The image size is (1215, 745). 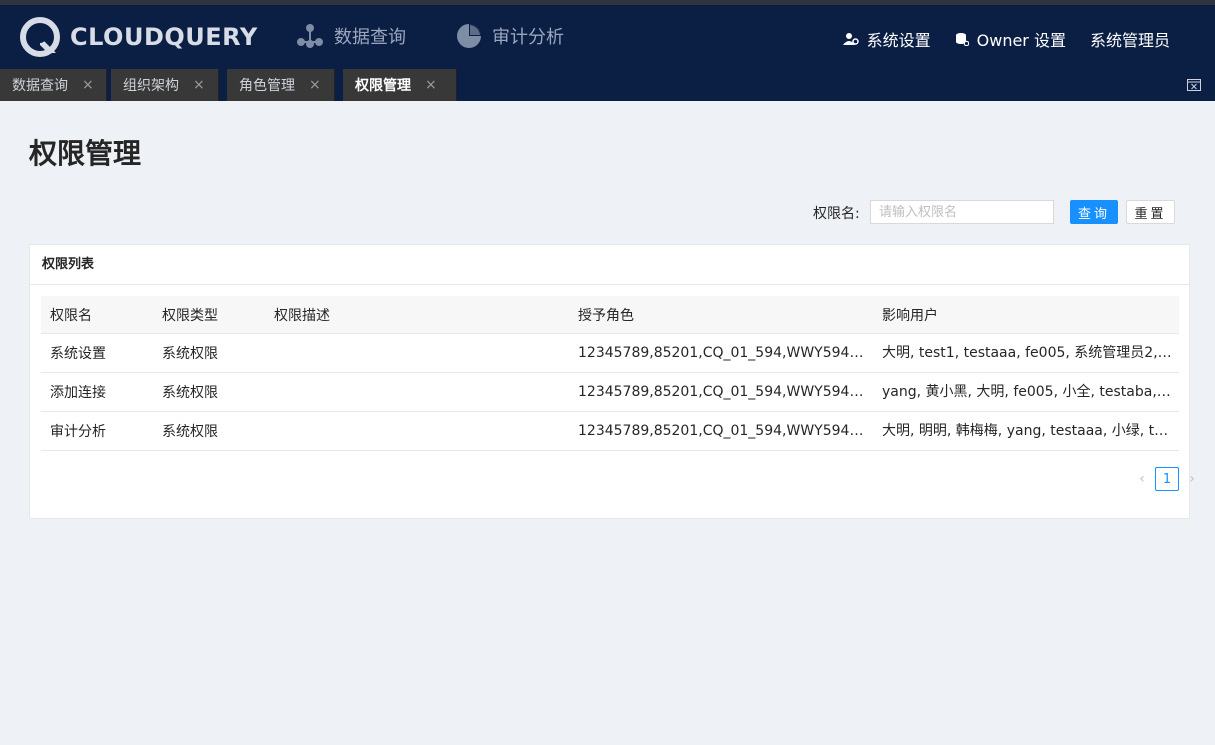 I want to click on logo: CLOUDQUERY, so click(x=139, y=37).